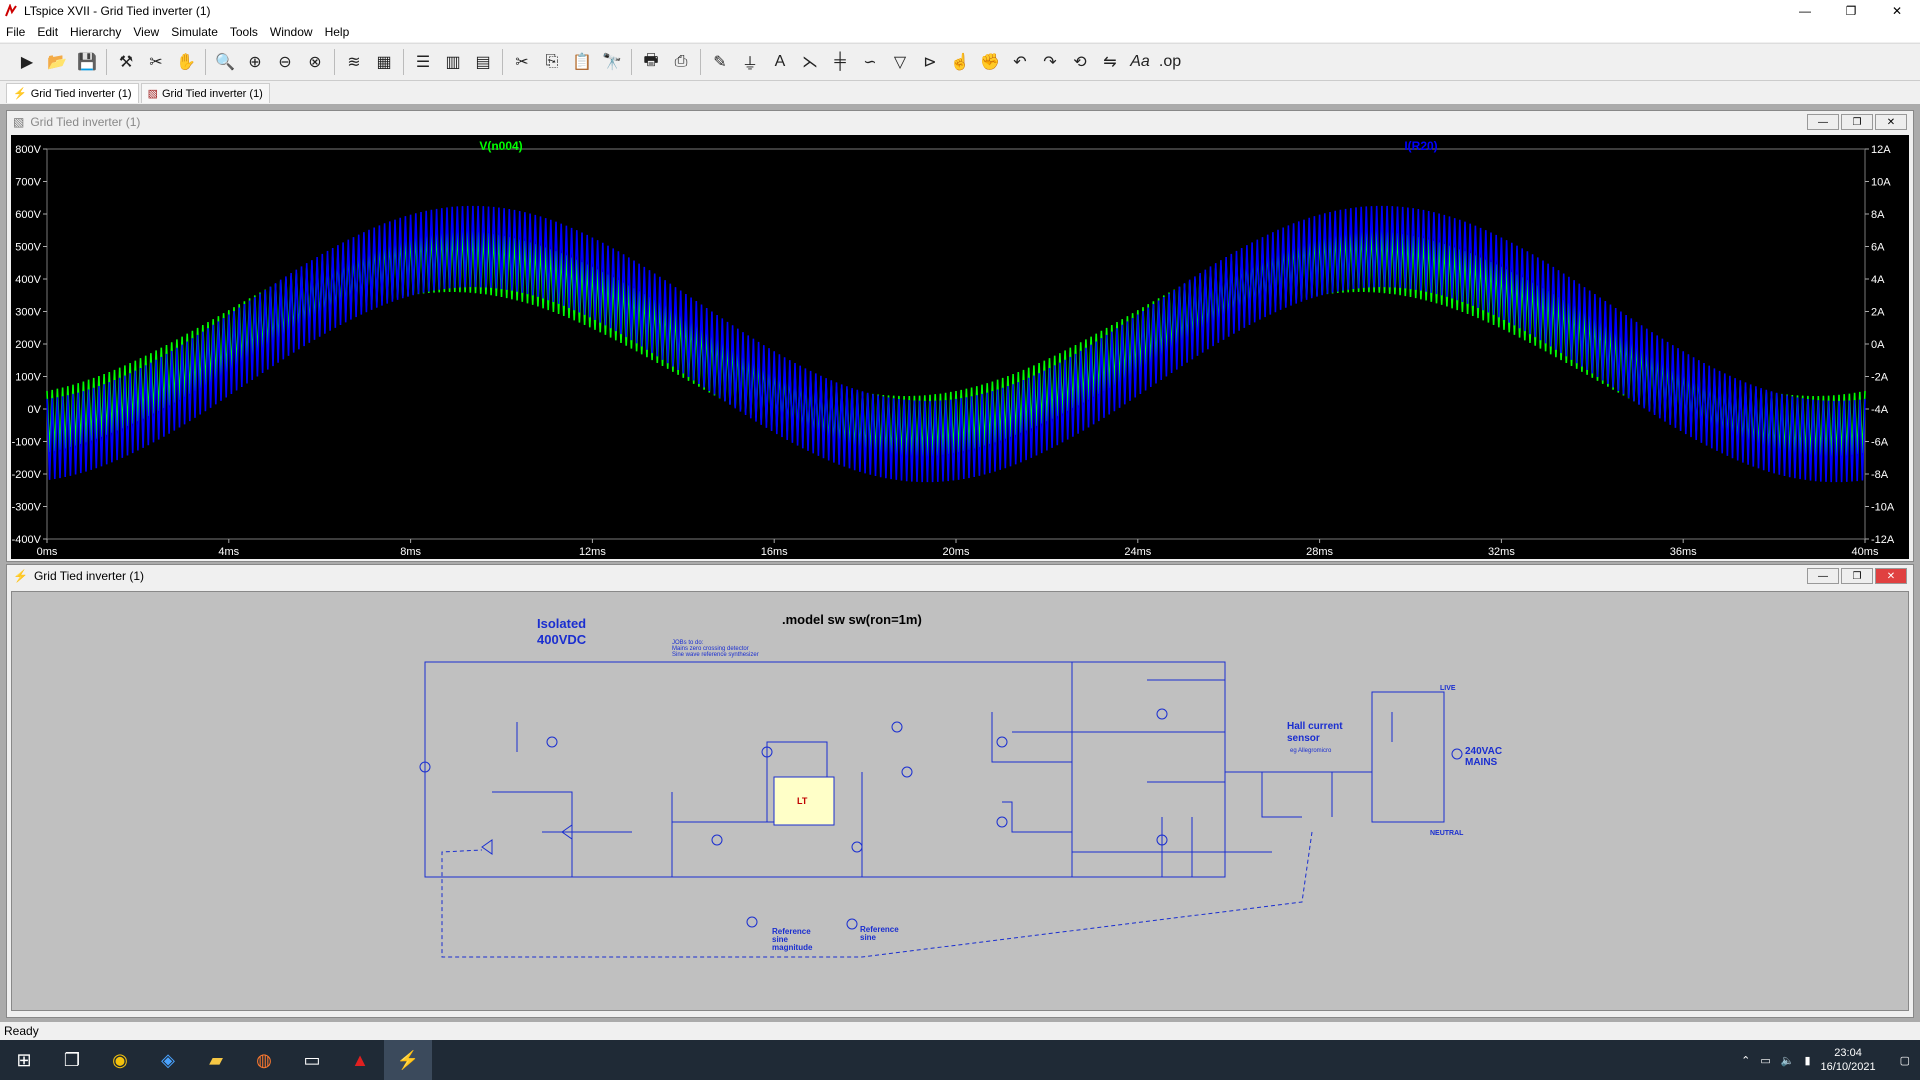 The width and height of the screenshot is (1920, 1080). Describe the element at coordinates (186, 62) in the screenshot. I see `pan-icon: ✋` at that location.